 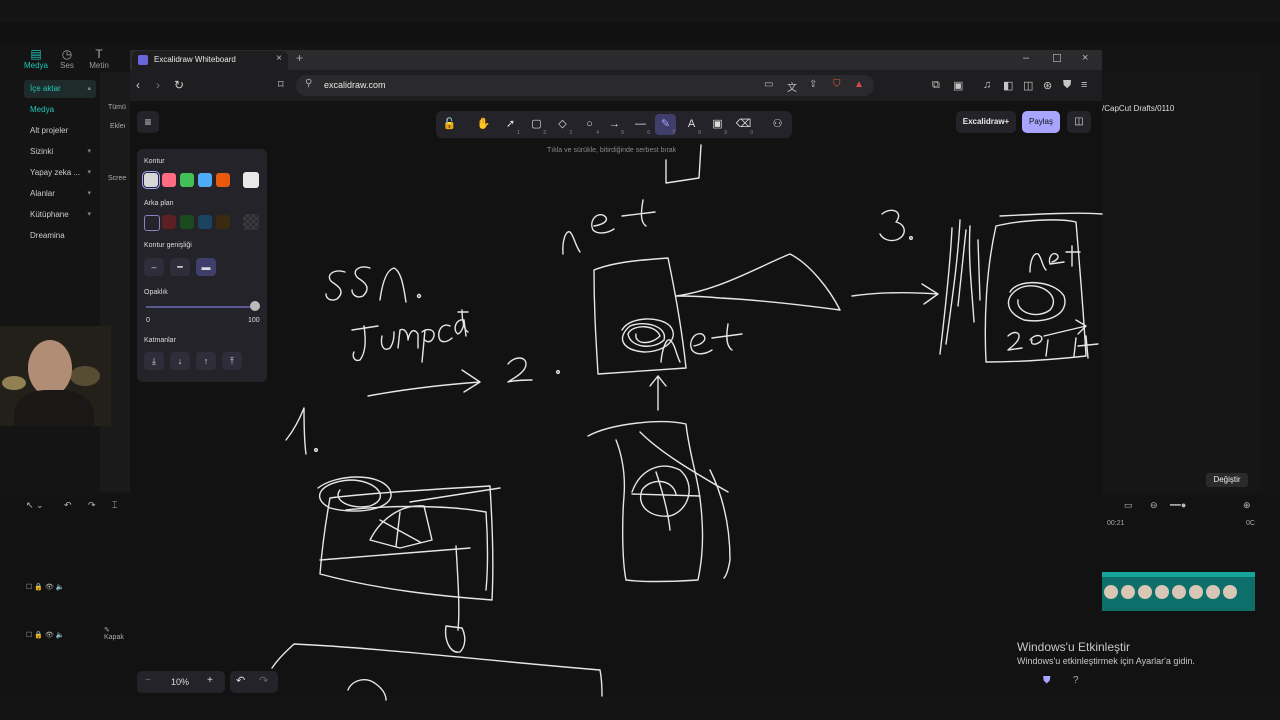 I want to click on zoom-in-icon: +, so click(x=210, y=680).